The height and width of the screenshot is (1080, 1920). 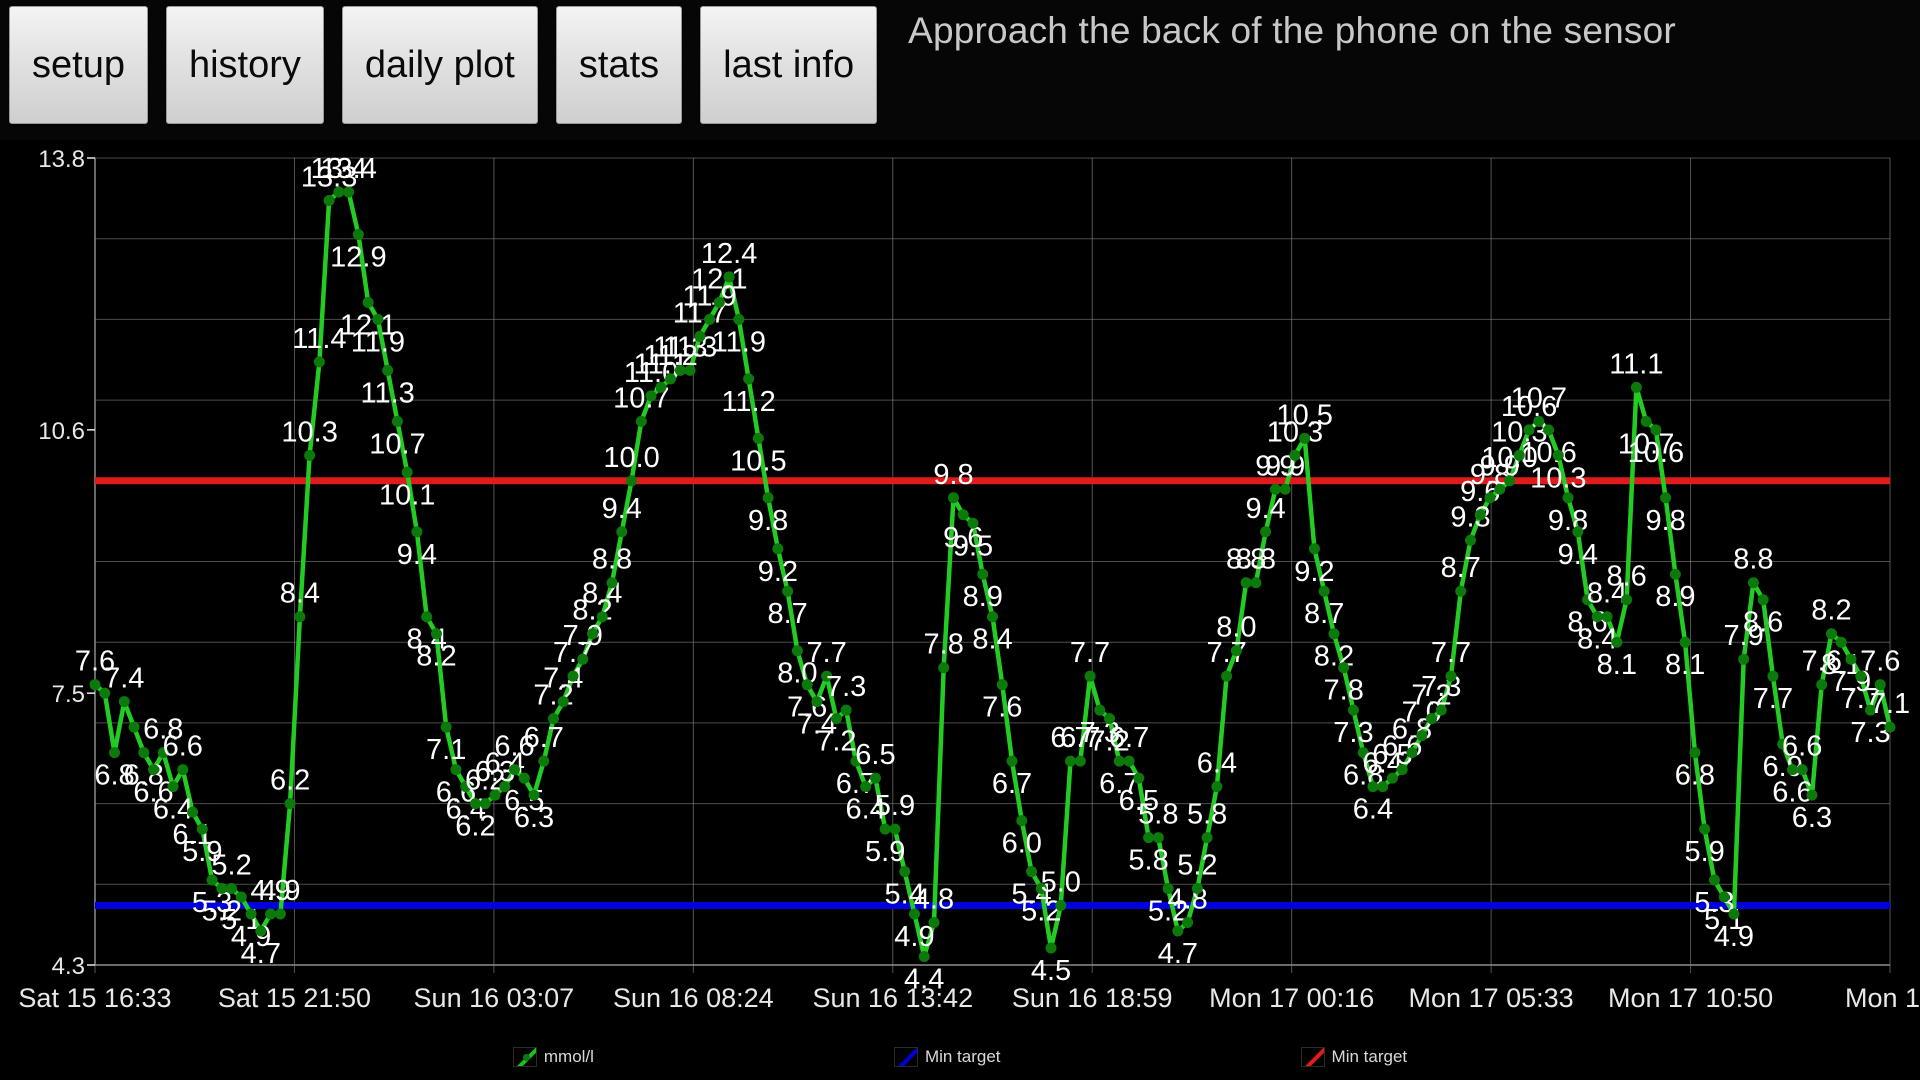 I want to click on stats-button: stats, so click(x=619, y=65).